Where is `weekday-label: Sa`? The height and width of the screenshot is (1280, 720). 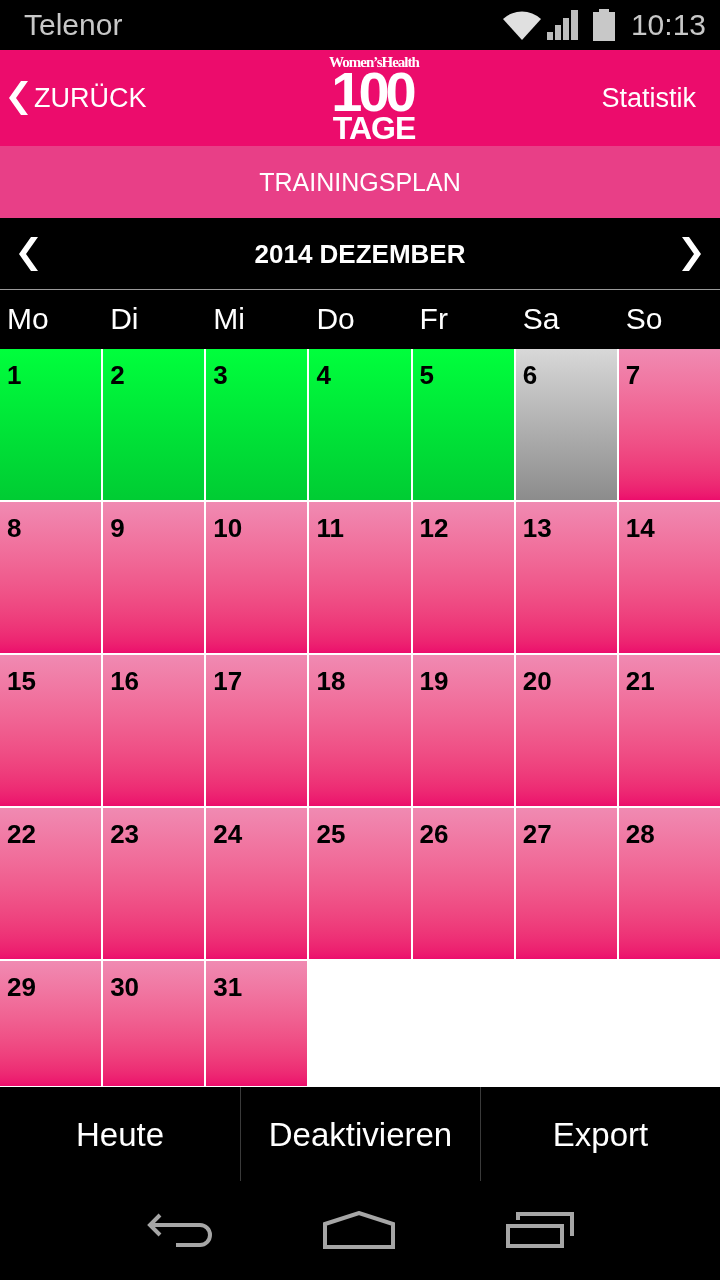 weekday-label: Sa is located at coordinates (541, 318).